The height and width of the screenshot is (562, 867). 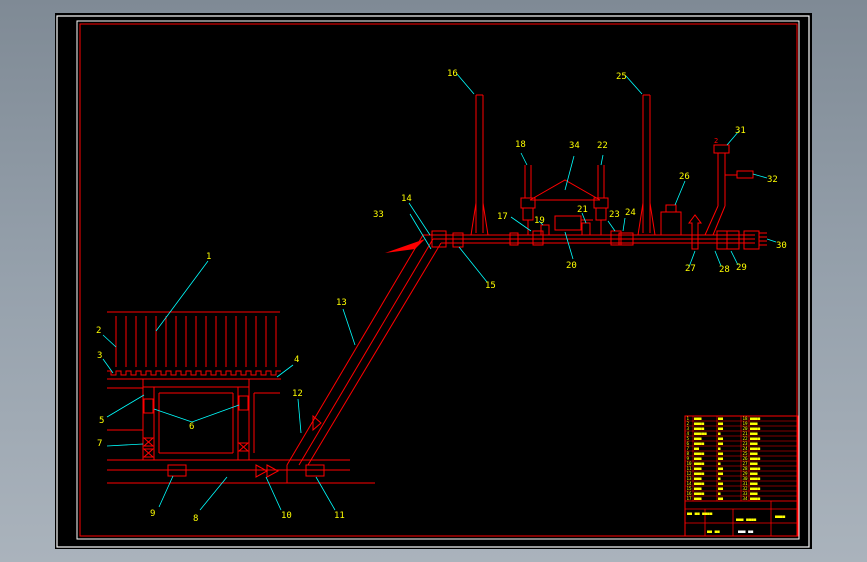 I want to click on callout-8: 8, so click(x=195, y=519).